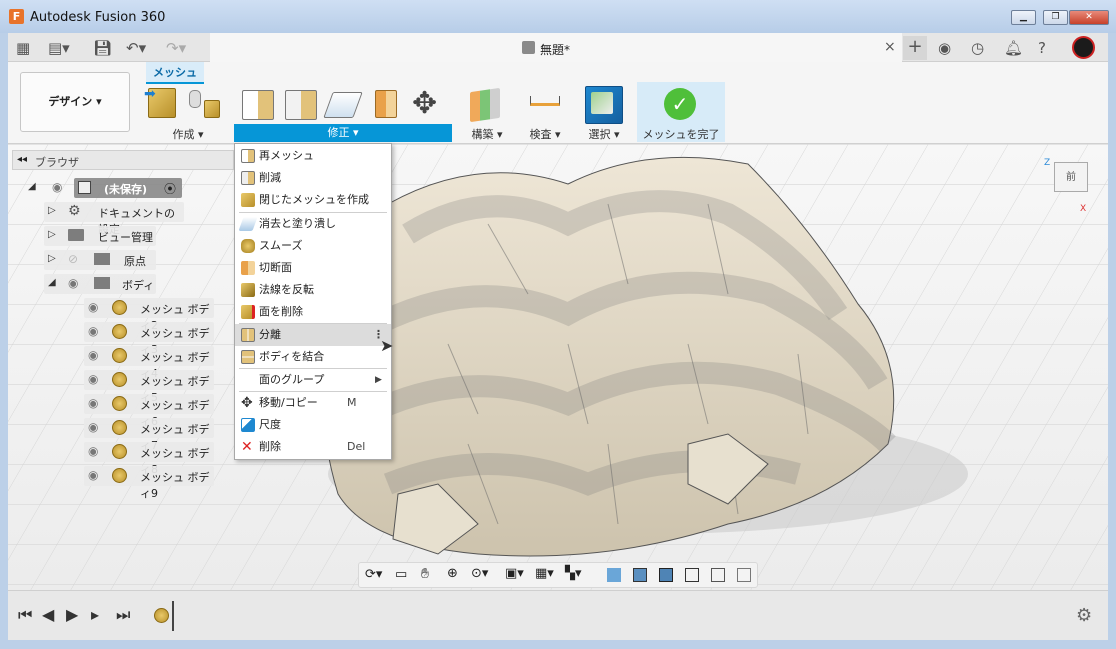 This screenshot has height=649, width=1116. Describe the element at coordinates (195, 99) in the screenshot. I see `primitives-icon` at that location.